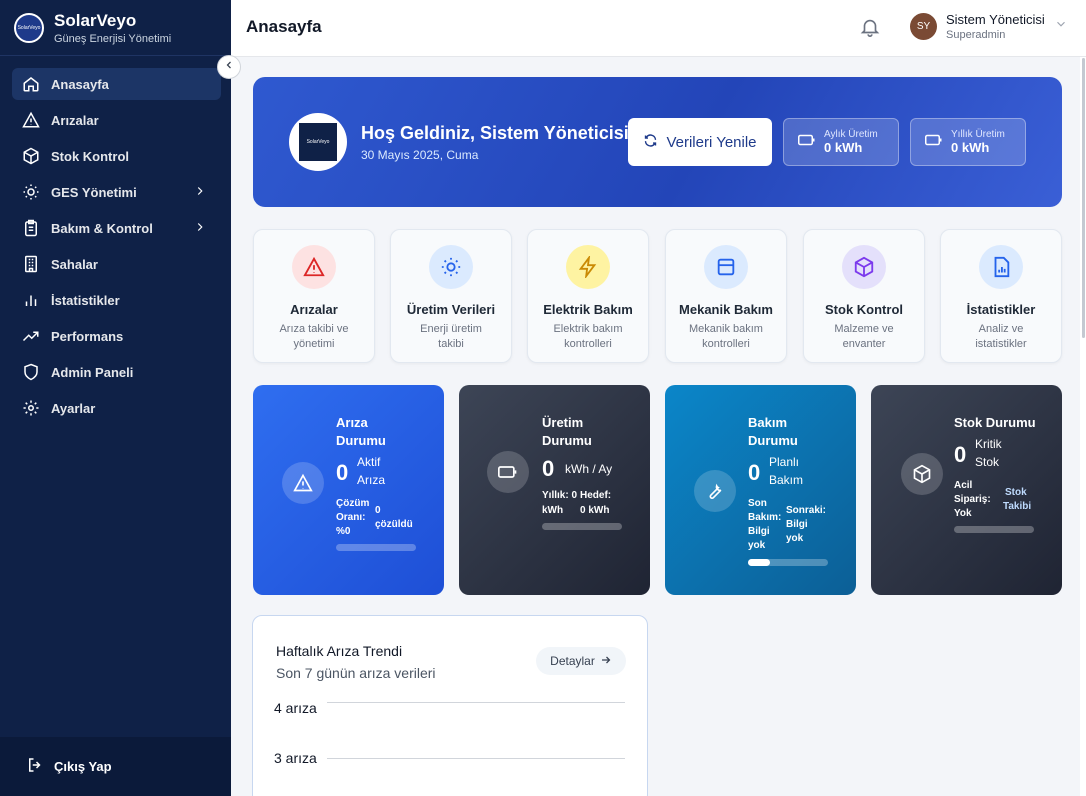 The image size is (1086, 796). Describe the element at coordinates (864, 309) in the screenshot. I see `quick-action-title: Stok Kontrol` at that location.